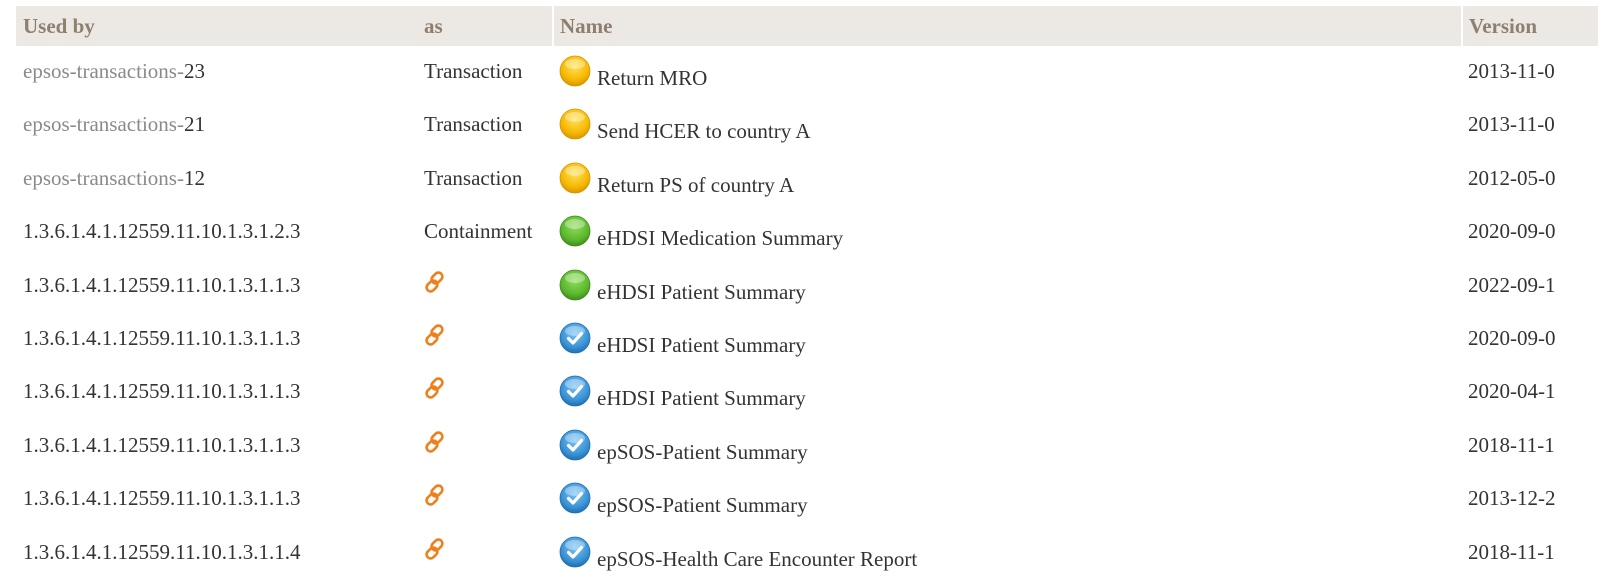  What do you see at coordinates (757, 556) in the screenshot?
I see `name-label: epSOS-Health Care Encounter Report` at bounding box center [757, 556].